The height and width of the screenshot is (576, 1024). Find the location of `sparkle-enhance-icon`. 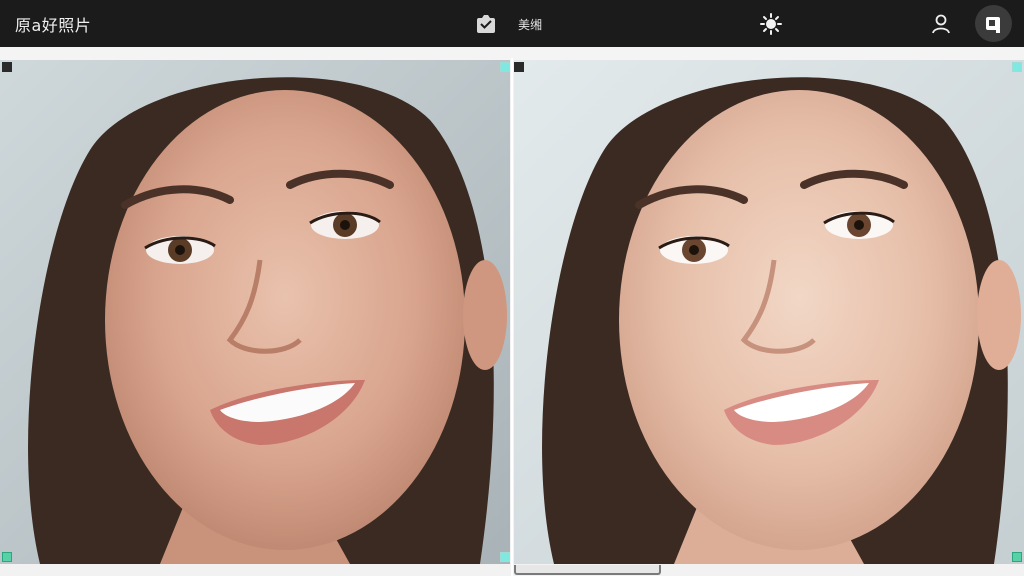

sparkle-enhance-icon is located at coordinates (771, 24).